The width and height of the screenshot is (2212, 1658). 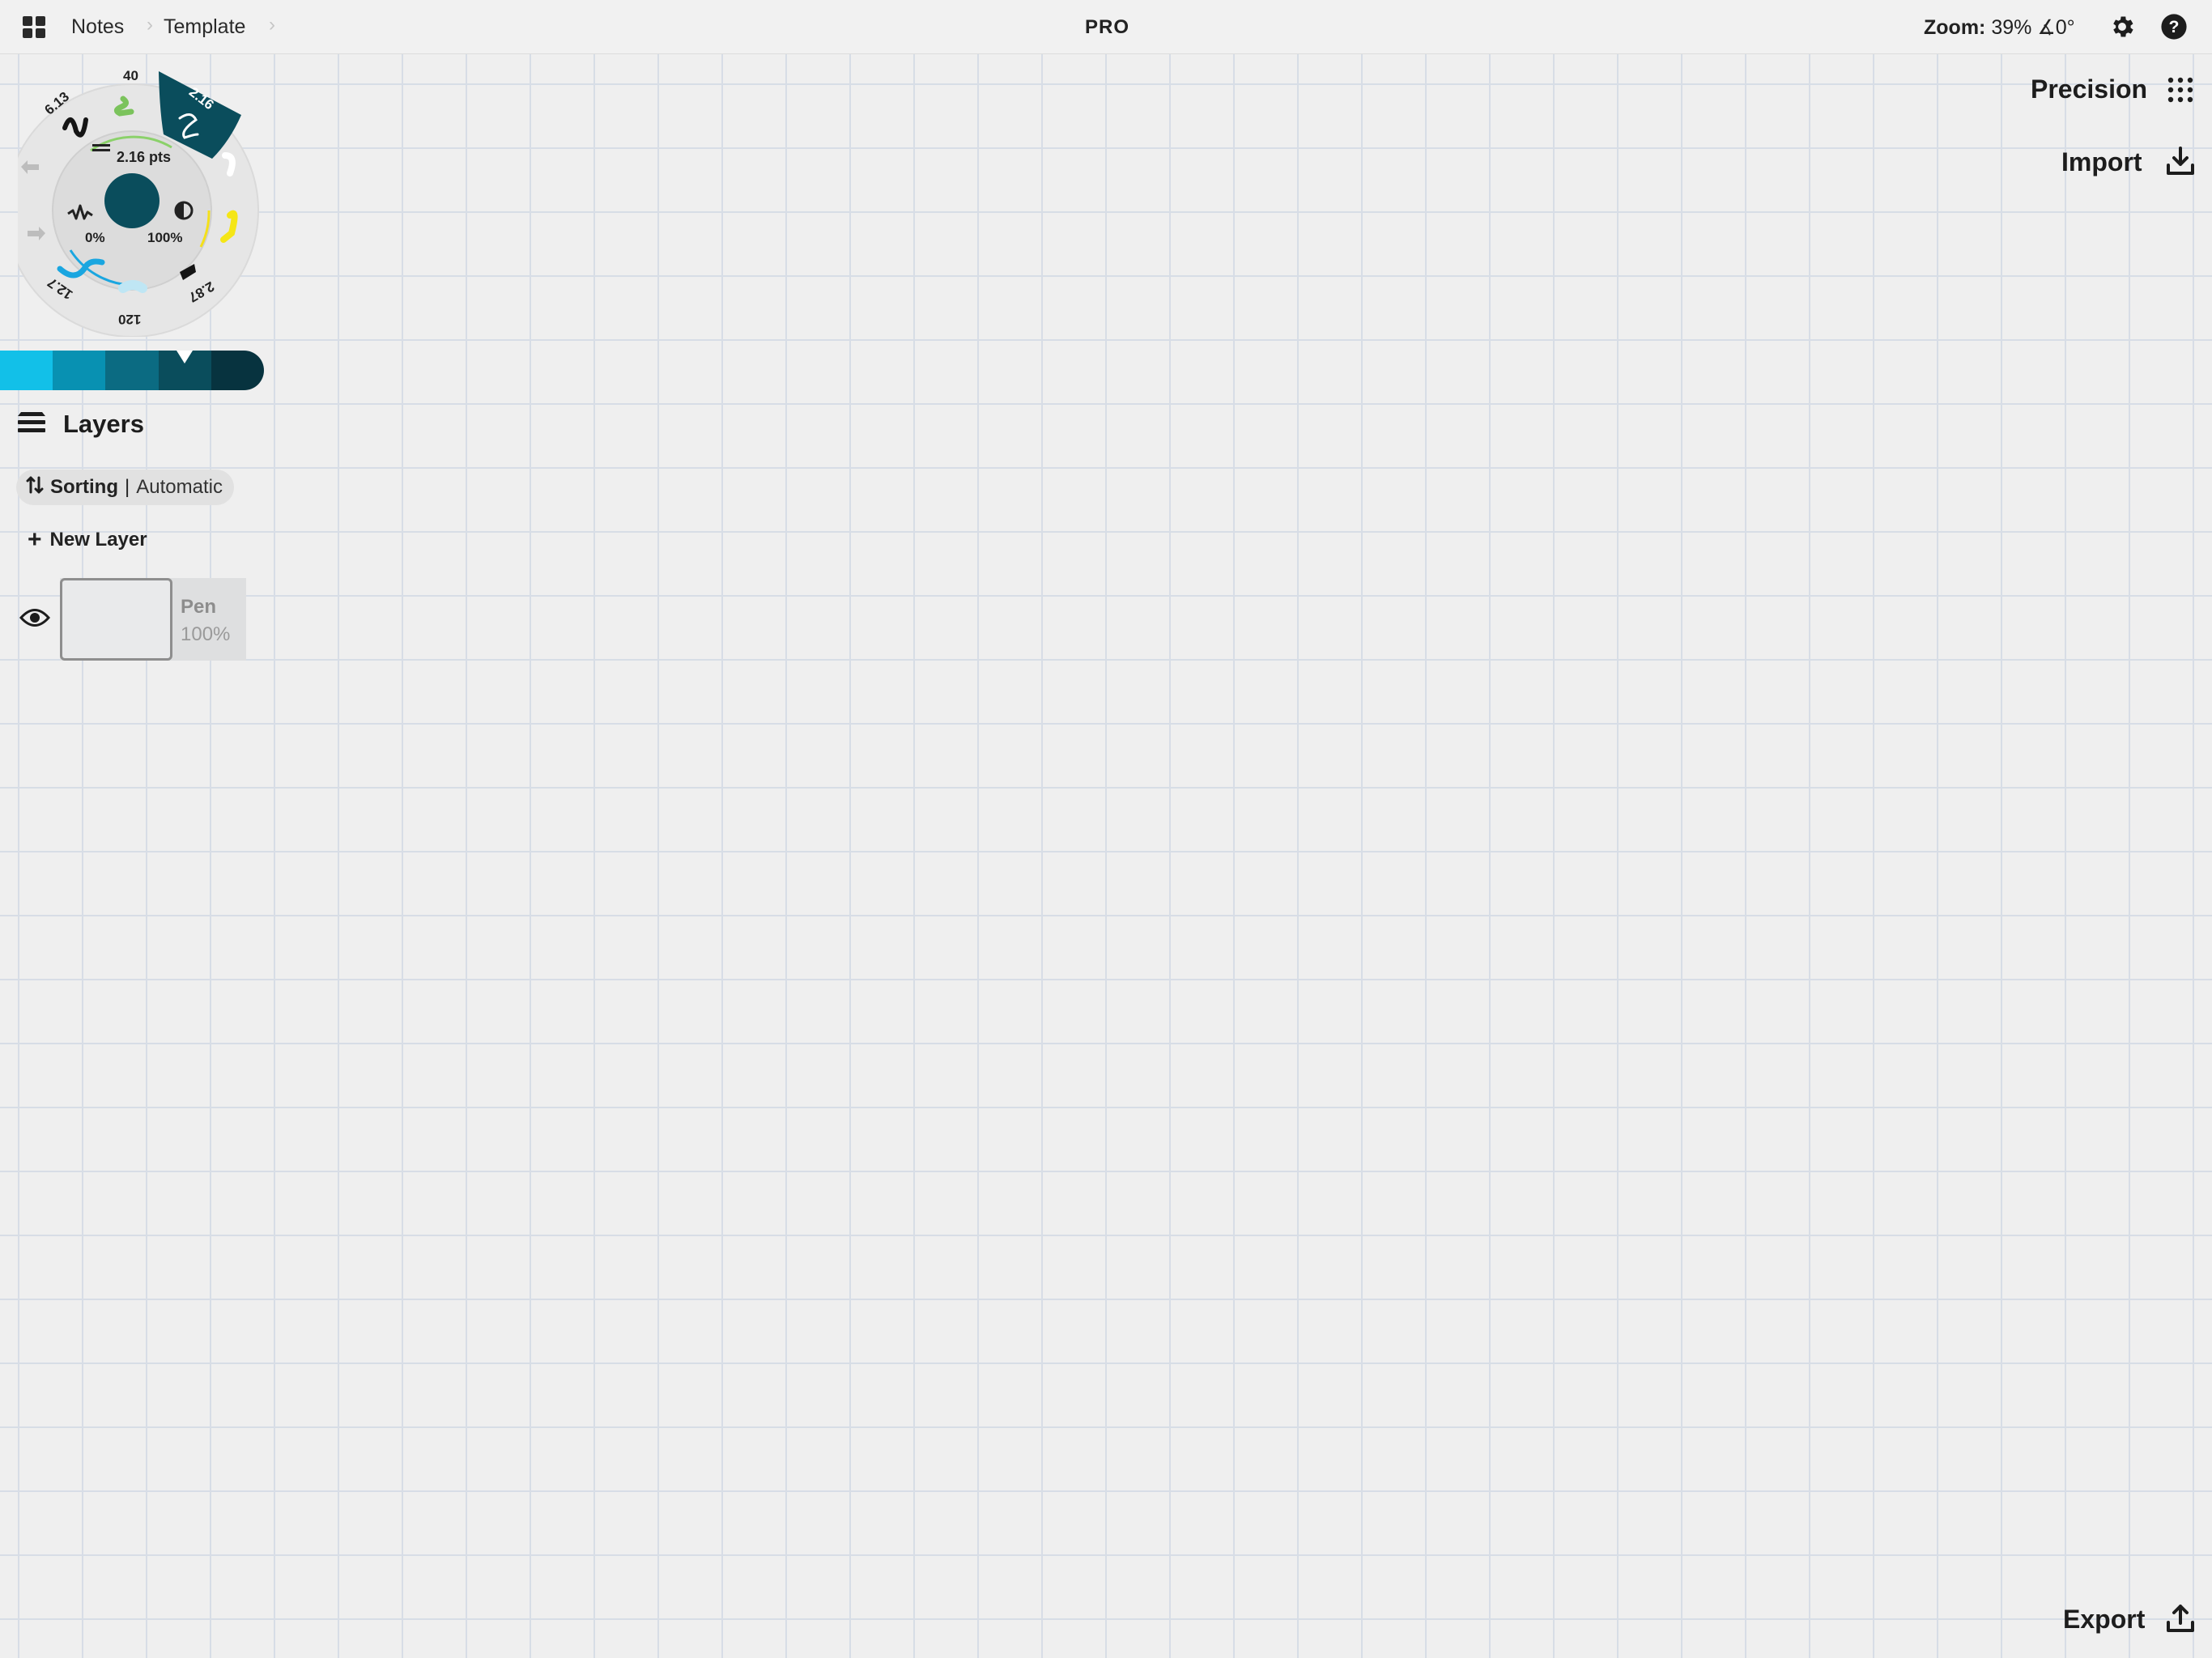 What do you see at coordinates (35, 539) in the screenshot?
I see `plus-icon: +` at bounding box center [35, 539].